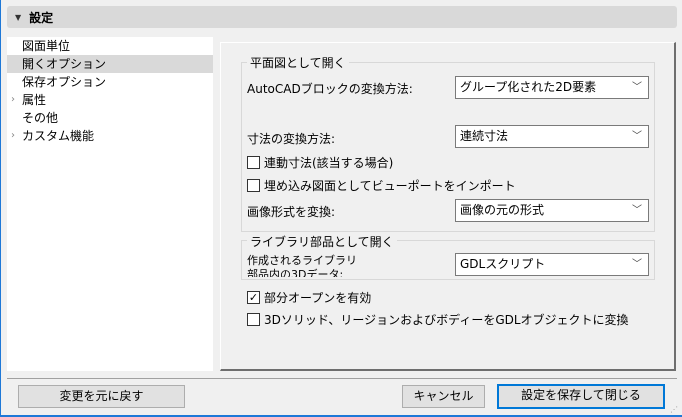  What do you see at coordinates (318, 298) in the screenshot?
I see `checkbox-label: 部分オープンを有効` at bounding box center [318, 298].